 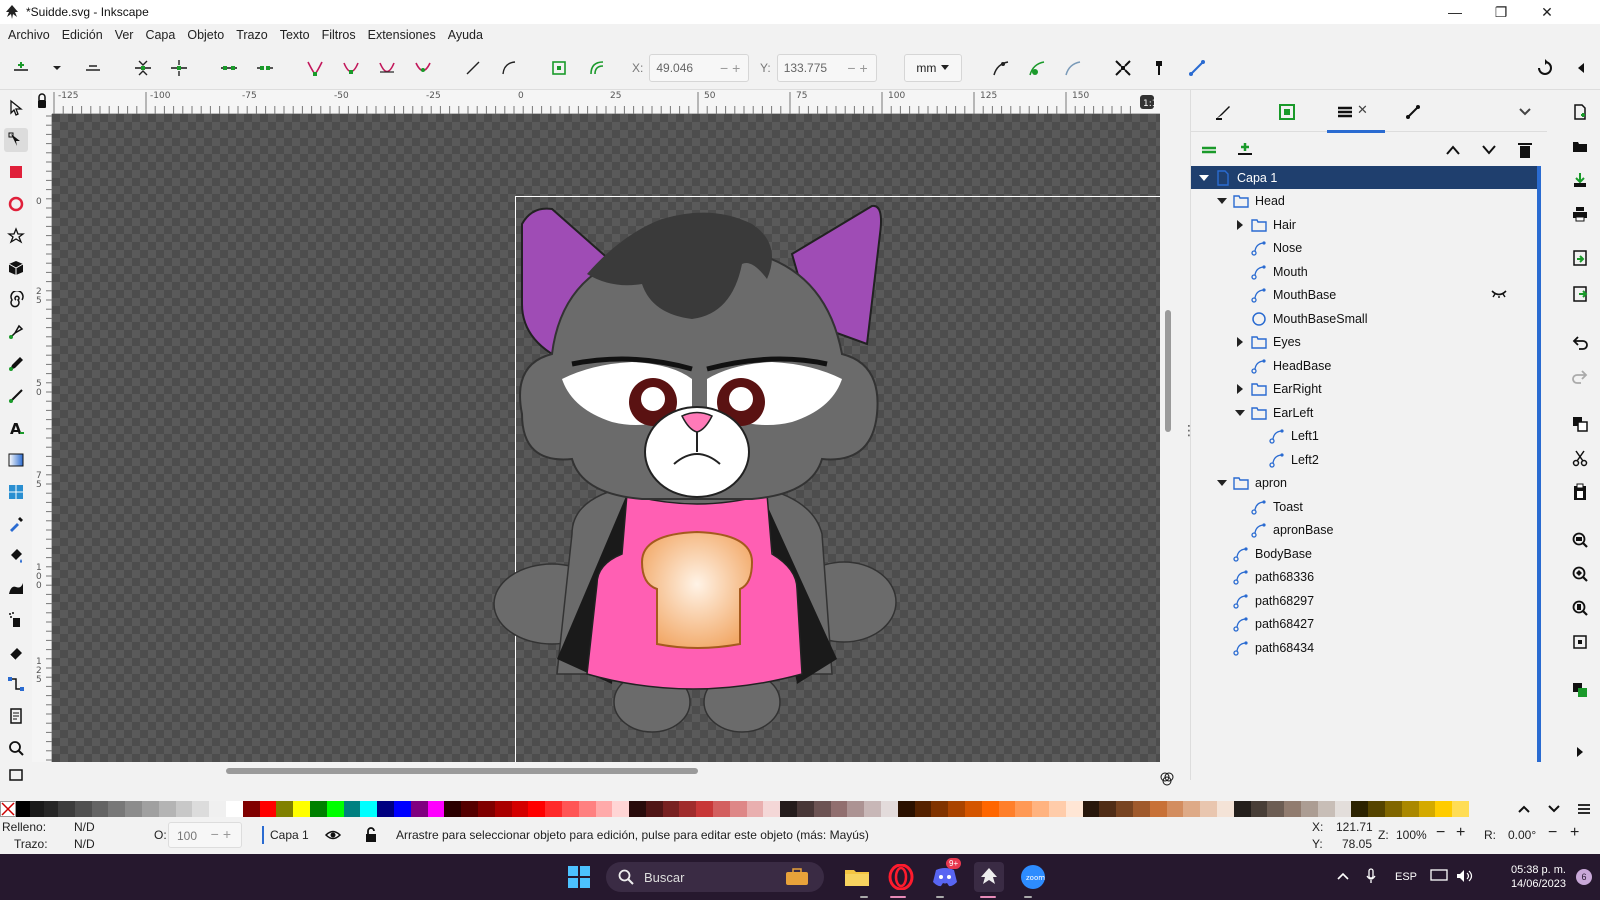 What do you see at coordinates (16, 172) in the screenshot?
I see `rectangle-tool-icon` at bounding box center [16, 172].